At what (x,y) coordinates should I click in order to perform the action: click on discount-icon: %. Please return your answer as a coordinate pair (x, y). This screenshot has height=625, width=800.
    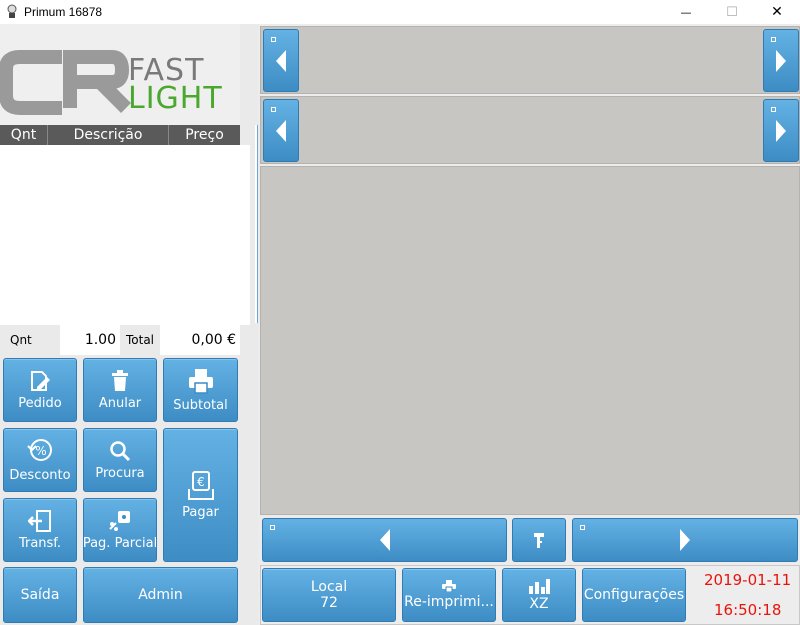
    Looking at the image, I should click on (39, 449).